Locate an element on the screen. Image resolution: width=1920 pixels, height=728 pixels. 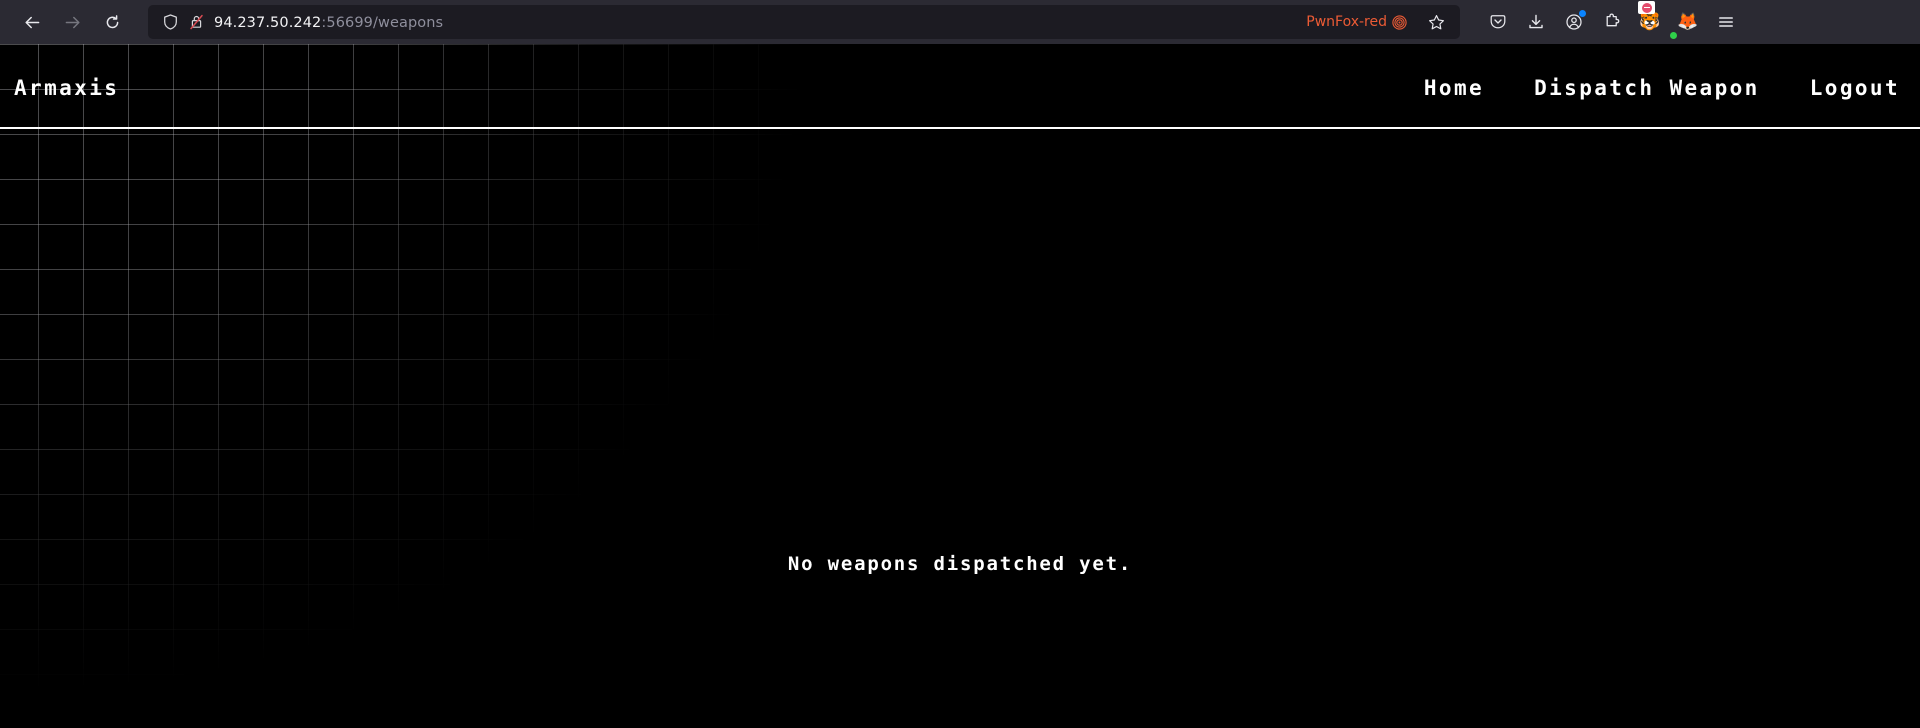
forward-arrow-icon is located at coordinates (72, 22).